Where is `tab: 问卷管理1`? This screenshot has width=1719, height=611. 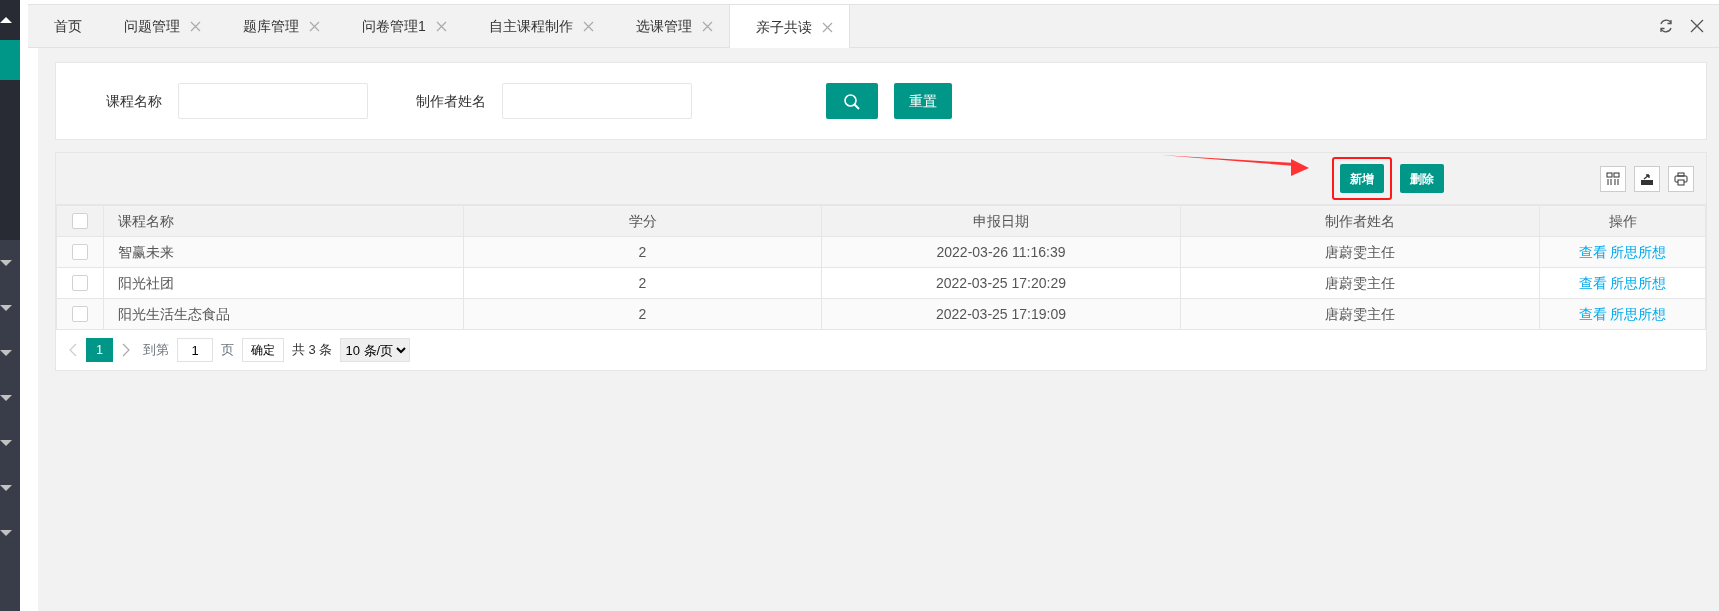 tab: 问卷管理1 is located at coordinates (399, 26).